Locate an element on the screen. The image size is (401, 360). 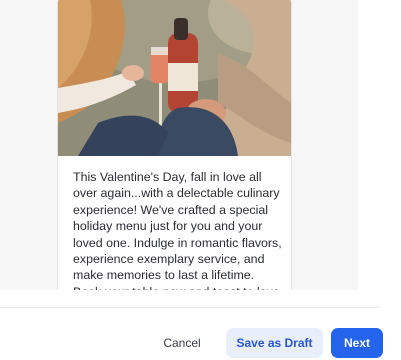
right-gutter is located at coordinates (379, 145).